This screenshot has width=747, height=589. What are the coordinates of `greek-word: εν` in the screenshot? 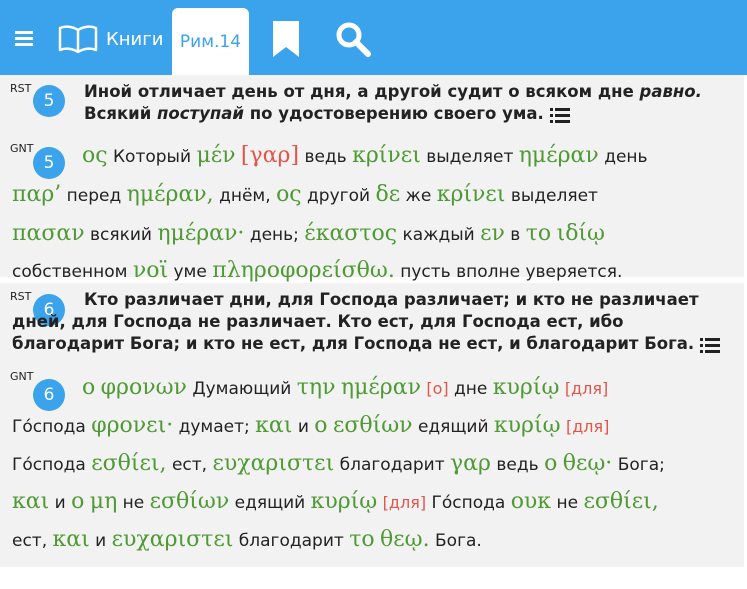 It's located at (492, 233).